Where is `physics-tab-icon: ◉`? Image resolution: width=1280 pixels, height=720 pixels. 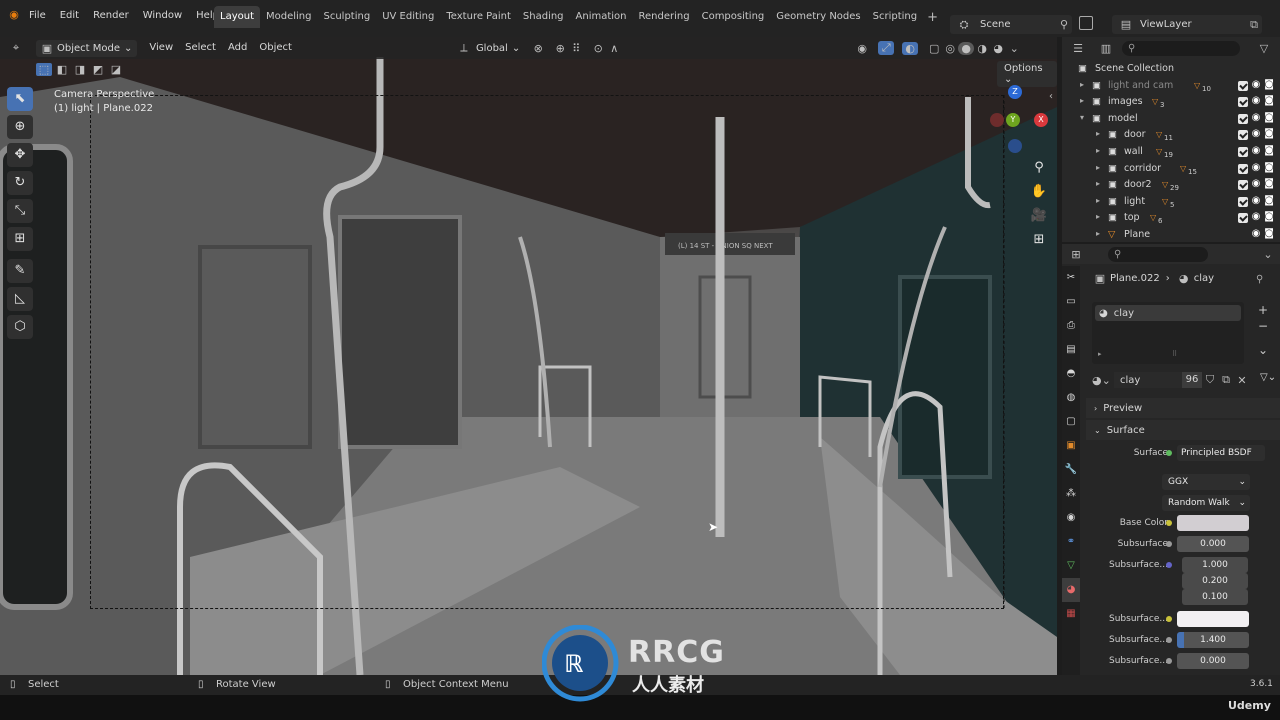 physics-tab-icon: ◉ is located at coordinates (1071, 518).